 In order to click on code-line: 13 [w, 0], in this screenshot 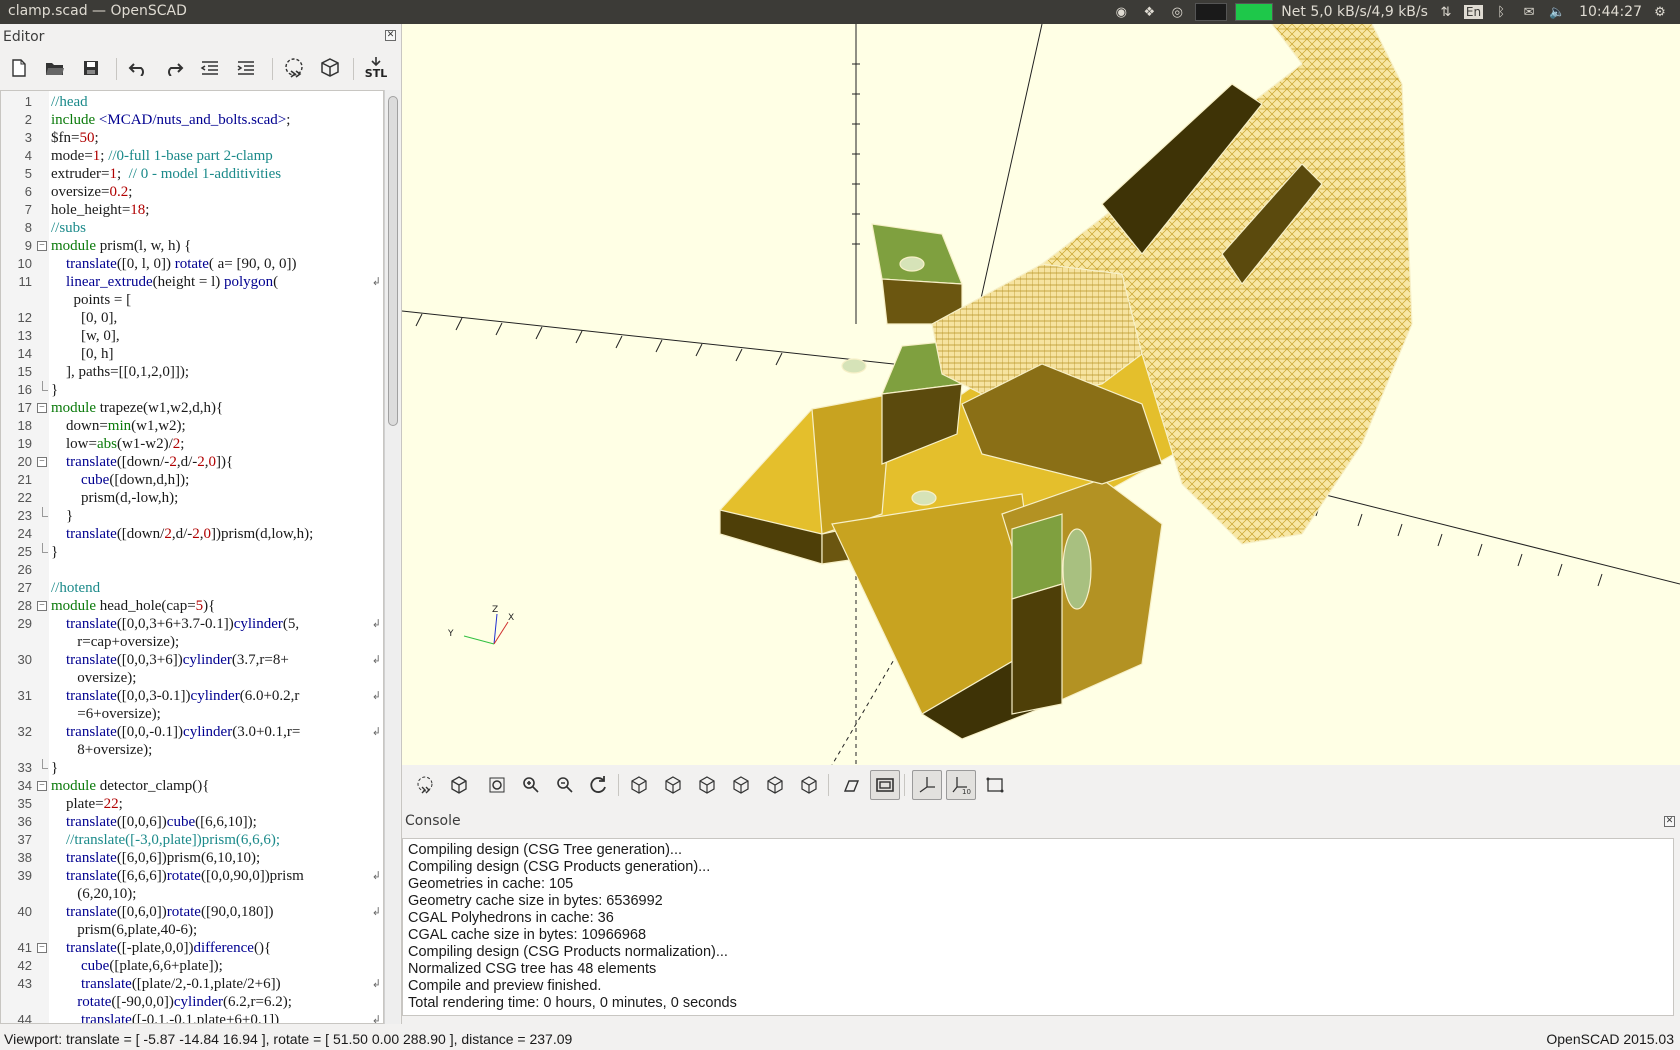, I will do `click(192, 336)`.